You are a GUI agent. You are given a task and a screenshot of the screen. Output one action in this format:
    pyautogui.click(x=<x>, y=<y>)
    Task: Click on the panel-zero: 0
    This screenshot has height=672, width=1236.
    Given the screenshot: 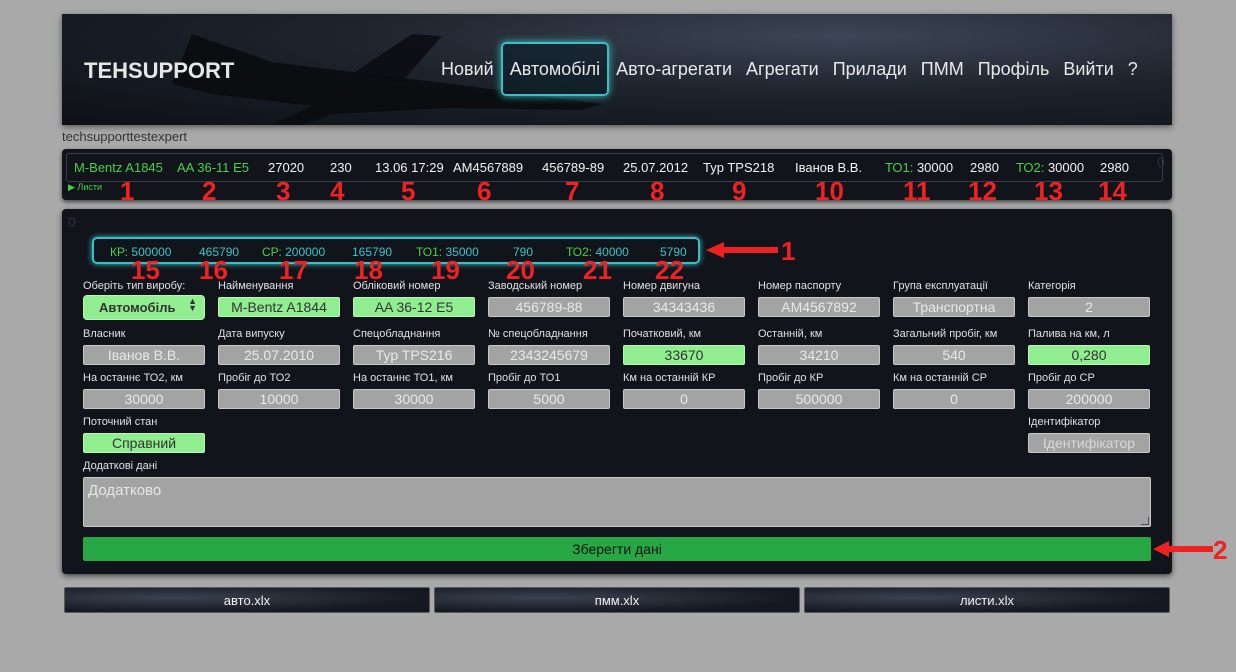 What is the action you would take?
    pyautogui.click(x=72, y=222)
    